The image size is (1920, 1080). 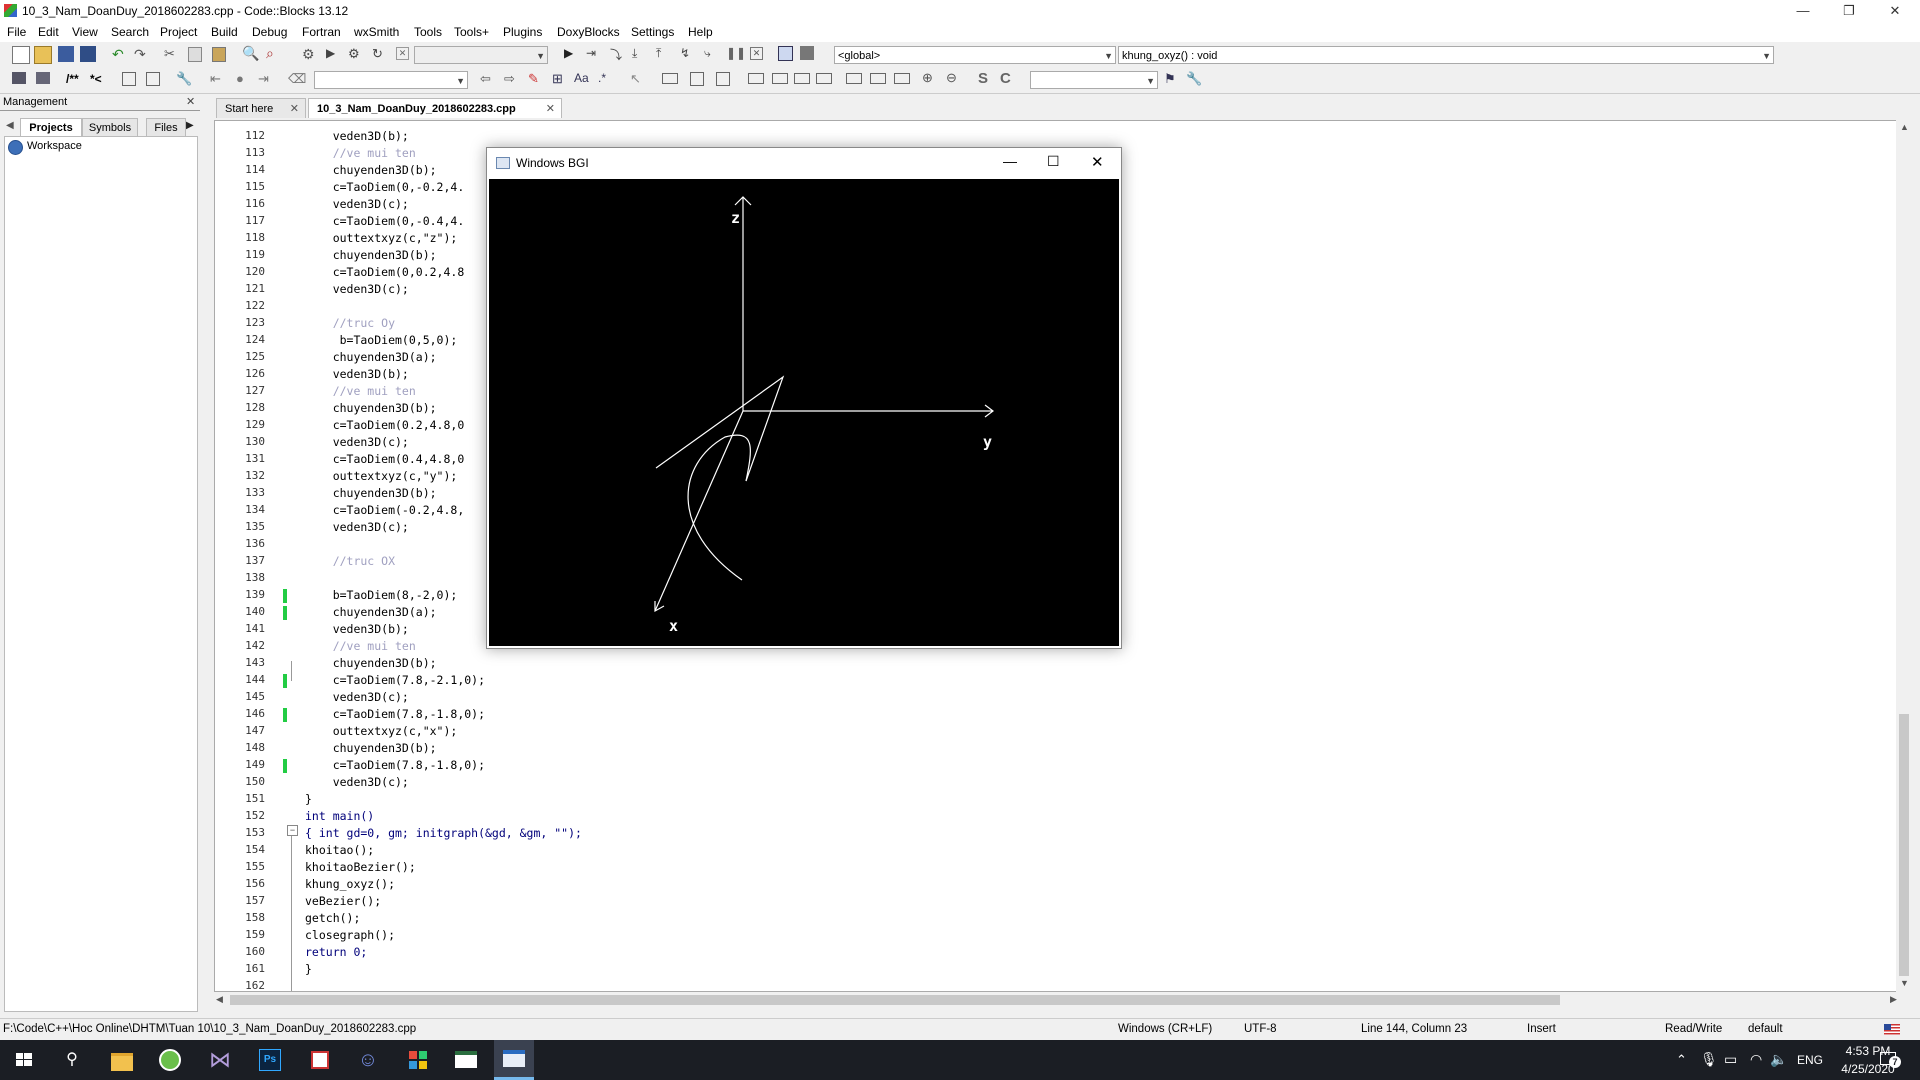 What do you see at coordinates (339, 850) in the screenshot?
I see `code-line: khoitao();` at bounding box center [339, 850].